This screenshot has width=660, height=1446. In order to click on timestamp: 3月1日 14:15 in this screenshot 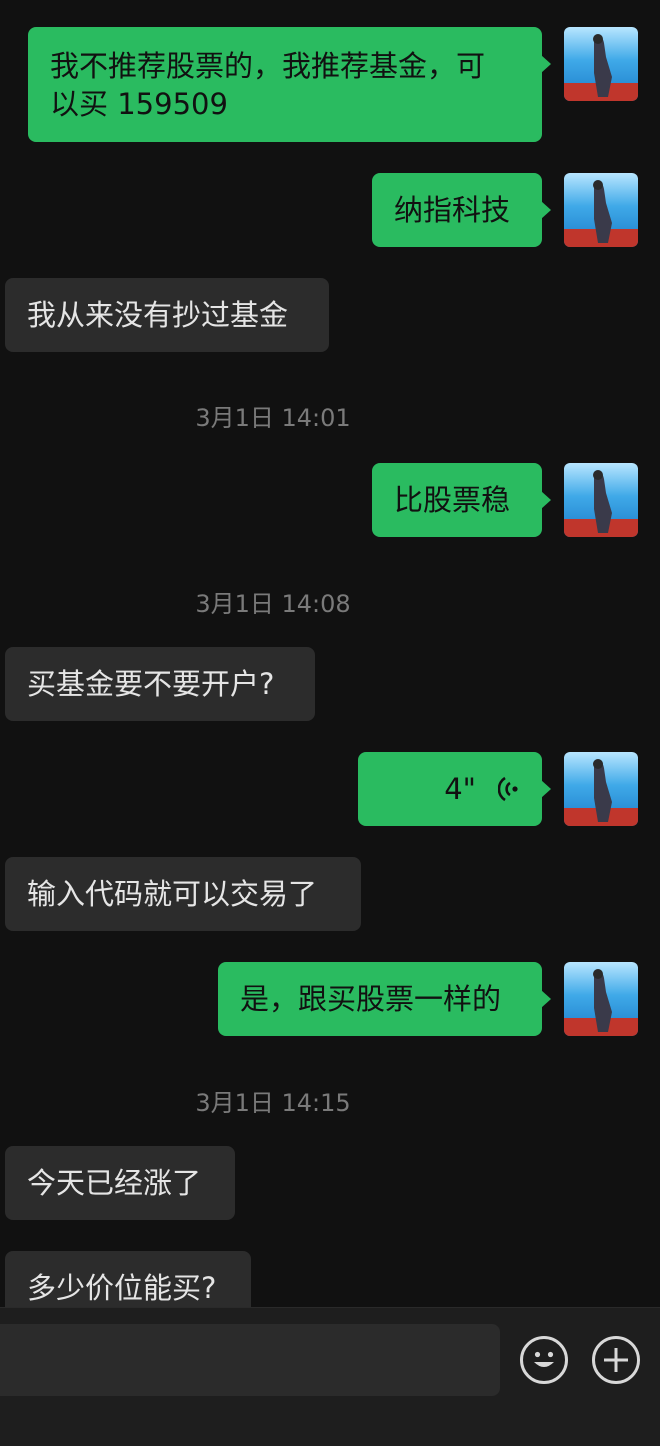, I will do `click(273, 1103)`.